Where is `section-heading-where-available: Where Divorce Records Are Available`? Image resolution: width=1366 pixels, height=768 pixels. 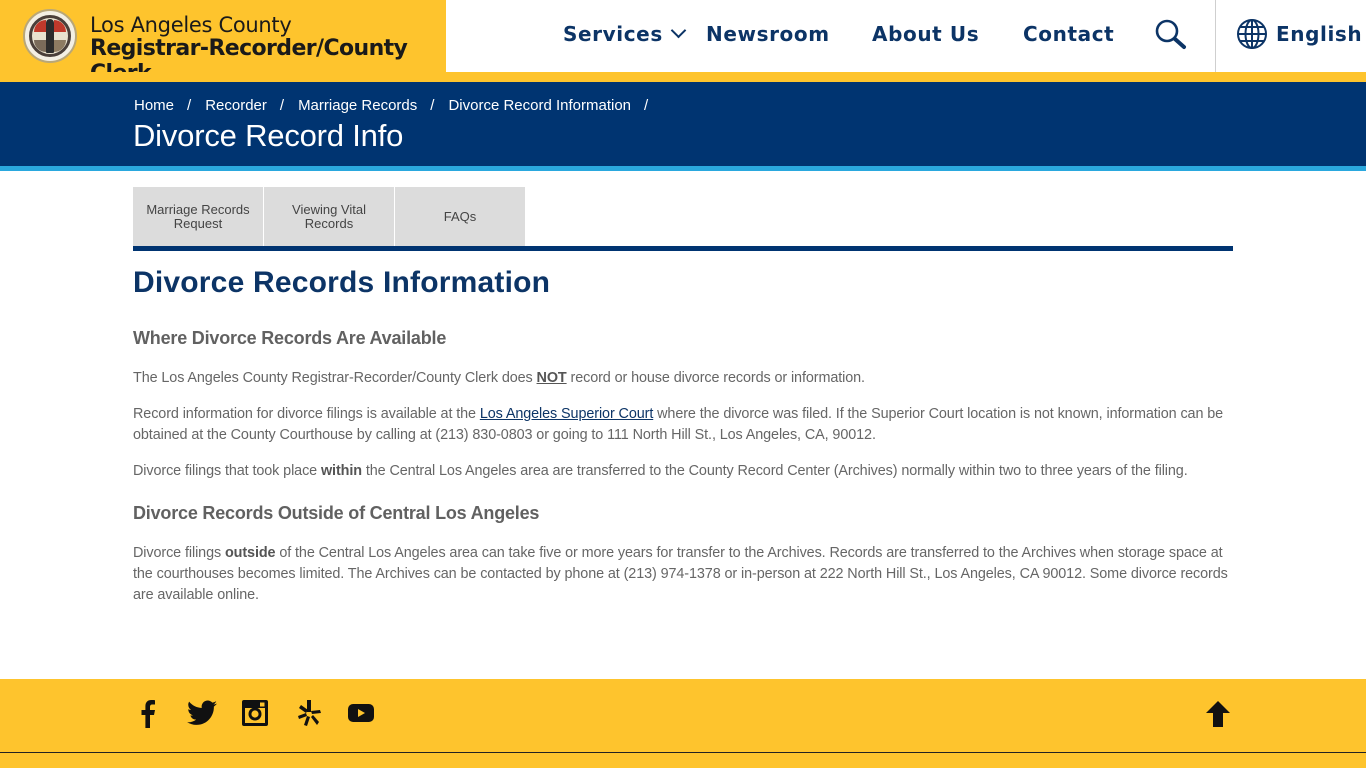
section-heading-where-available: Where Divorce Records Are Available is located at coordinates (290, 338).